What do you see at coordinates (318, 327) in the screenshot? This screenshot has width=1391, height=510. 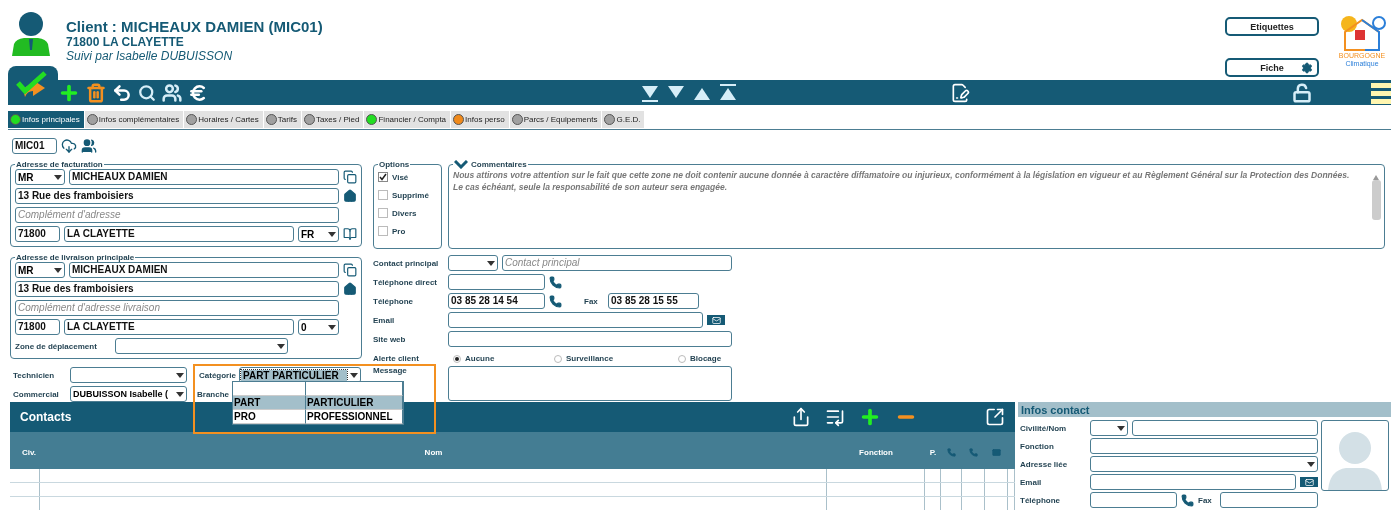 I see `country-select: 0` at bounding box center [318, 327].